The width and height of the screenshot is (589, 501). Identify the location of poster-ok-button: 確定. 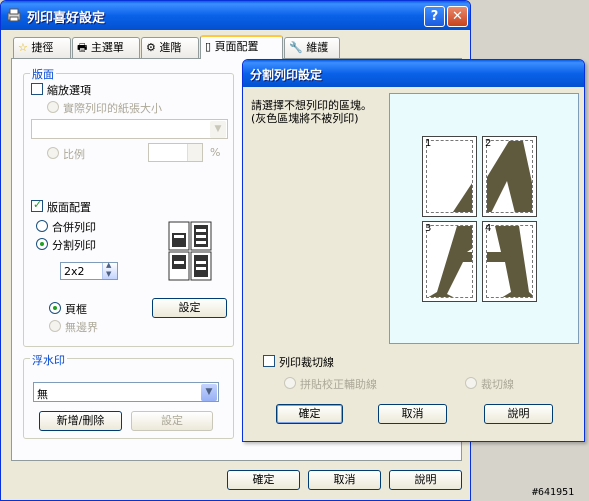
(309, 414).